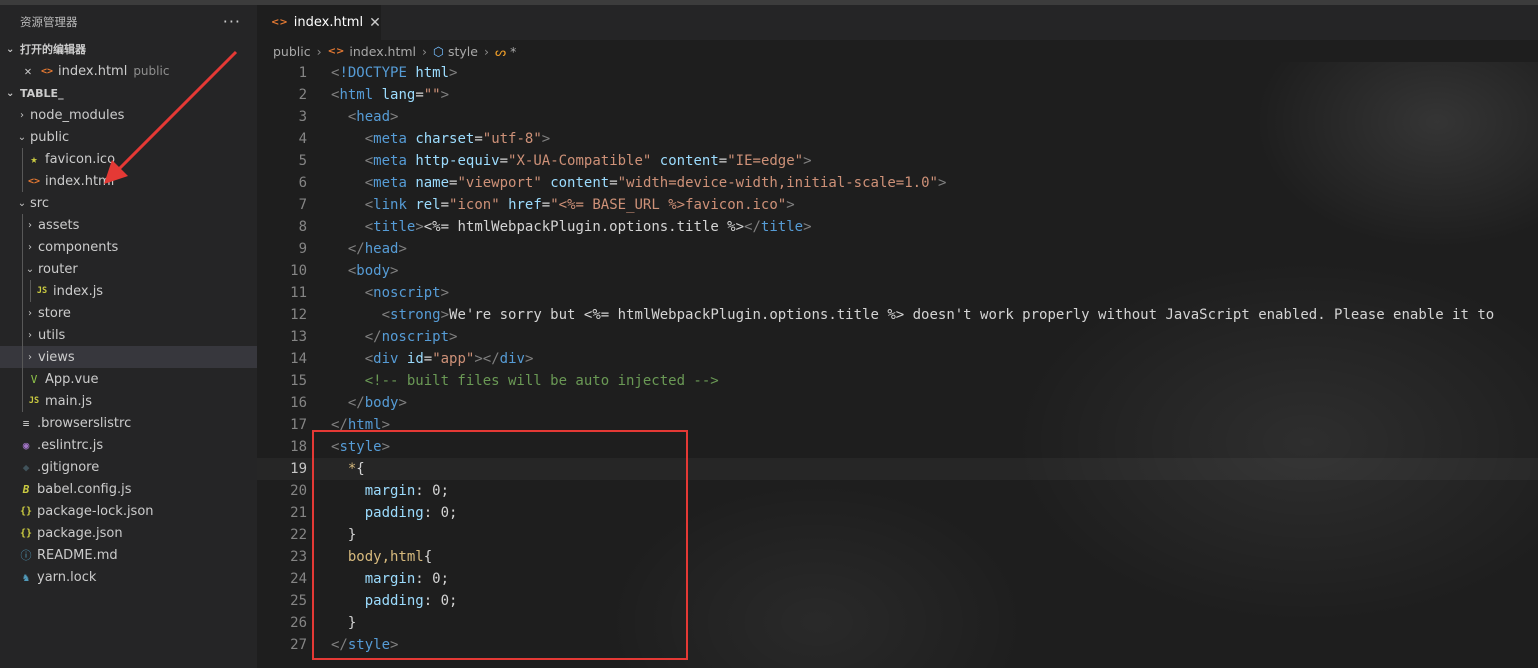  Describe the element at coordinates (128, 291) in the screenshot. I see `tree-item: JS index.js` at that location.